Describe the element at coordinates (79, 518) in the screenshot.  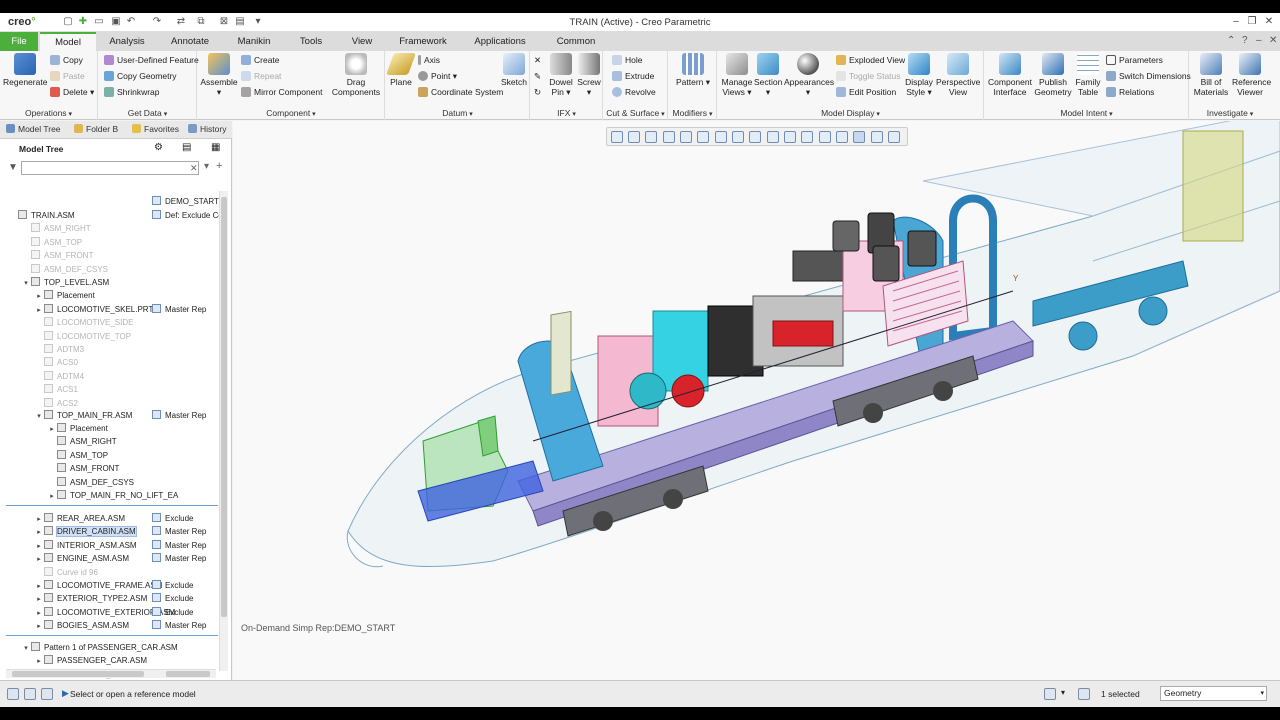
I see `tree-row: ▸ REAR_AREA.ASM` at that location.